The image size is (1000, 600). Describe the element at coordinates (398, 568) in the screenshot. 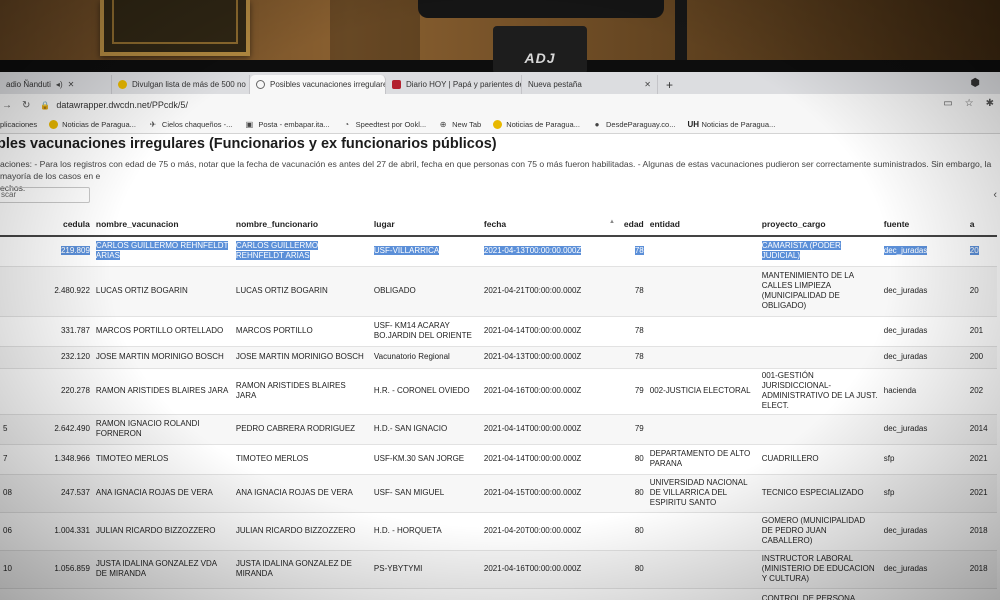

I see `cell-text: PS-YBYTYMI` at that location.